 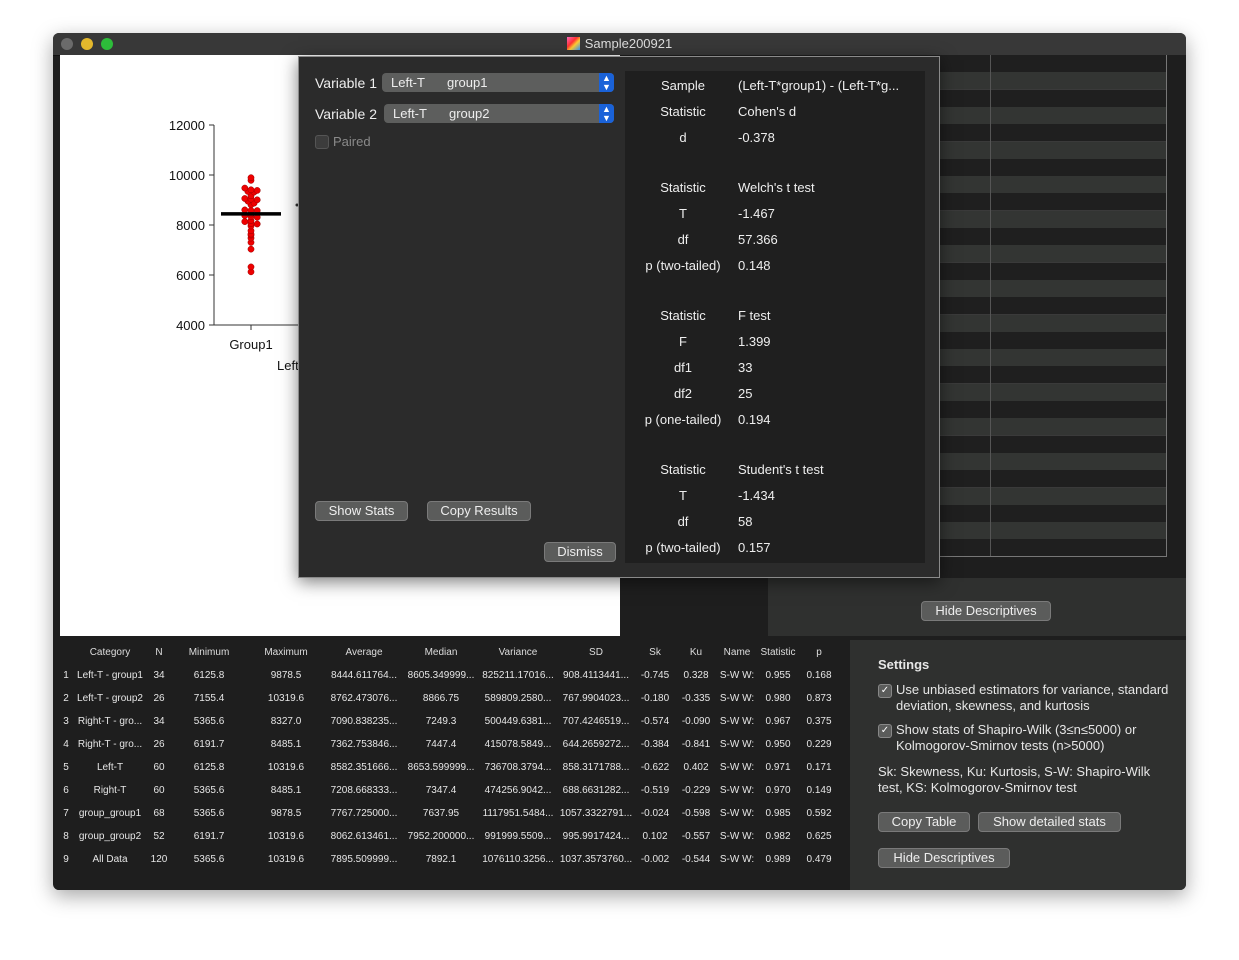 I want to click on column-header-kurtosis: Ku, so click(x=696, y=652).